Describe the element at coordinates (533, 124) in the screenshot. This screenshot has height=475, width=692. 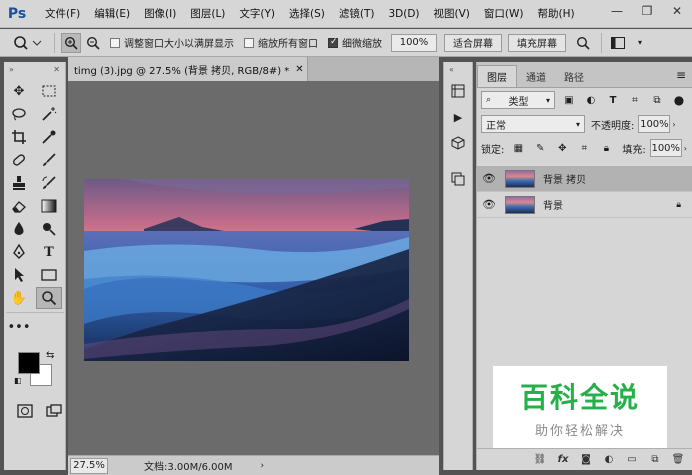
I see `blend-mode-dropdown: 正常 ▾` at that location.